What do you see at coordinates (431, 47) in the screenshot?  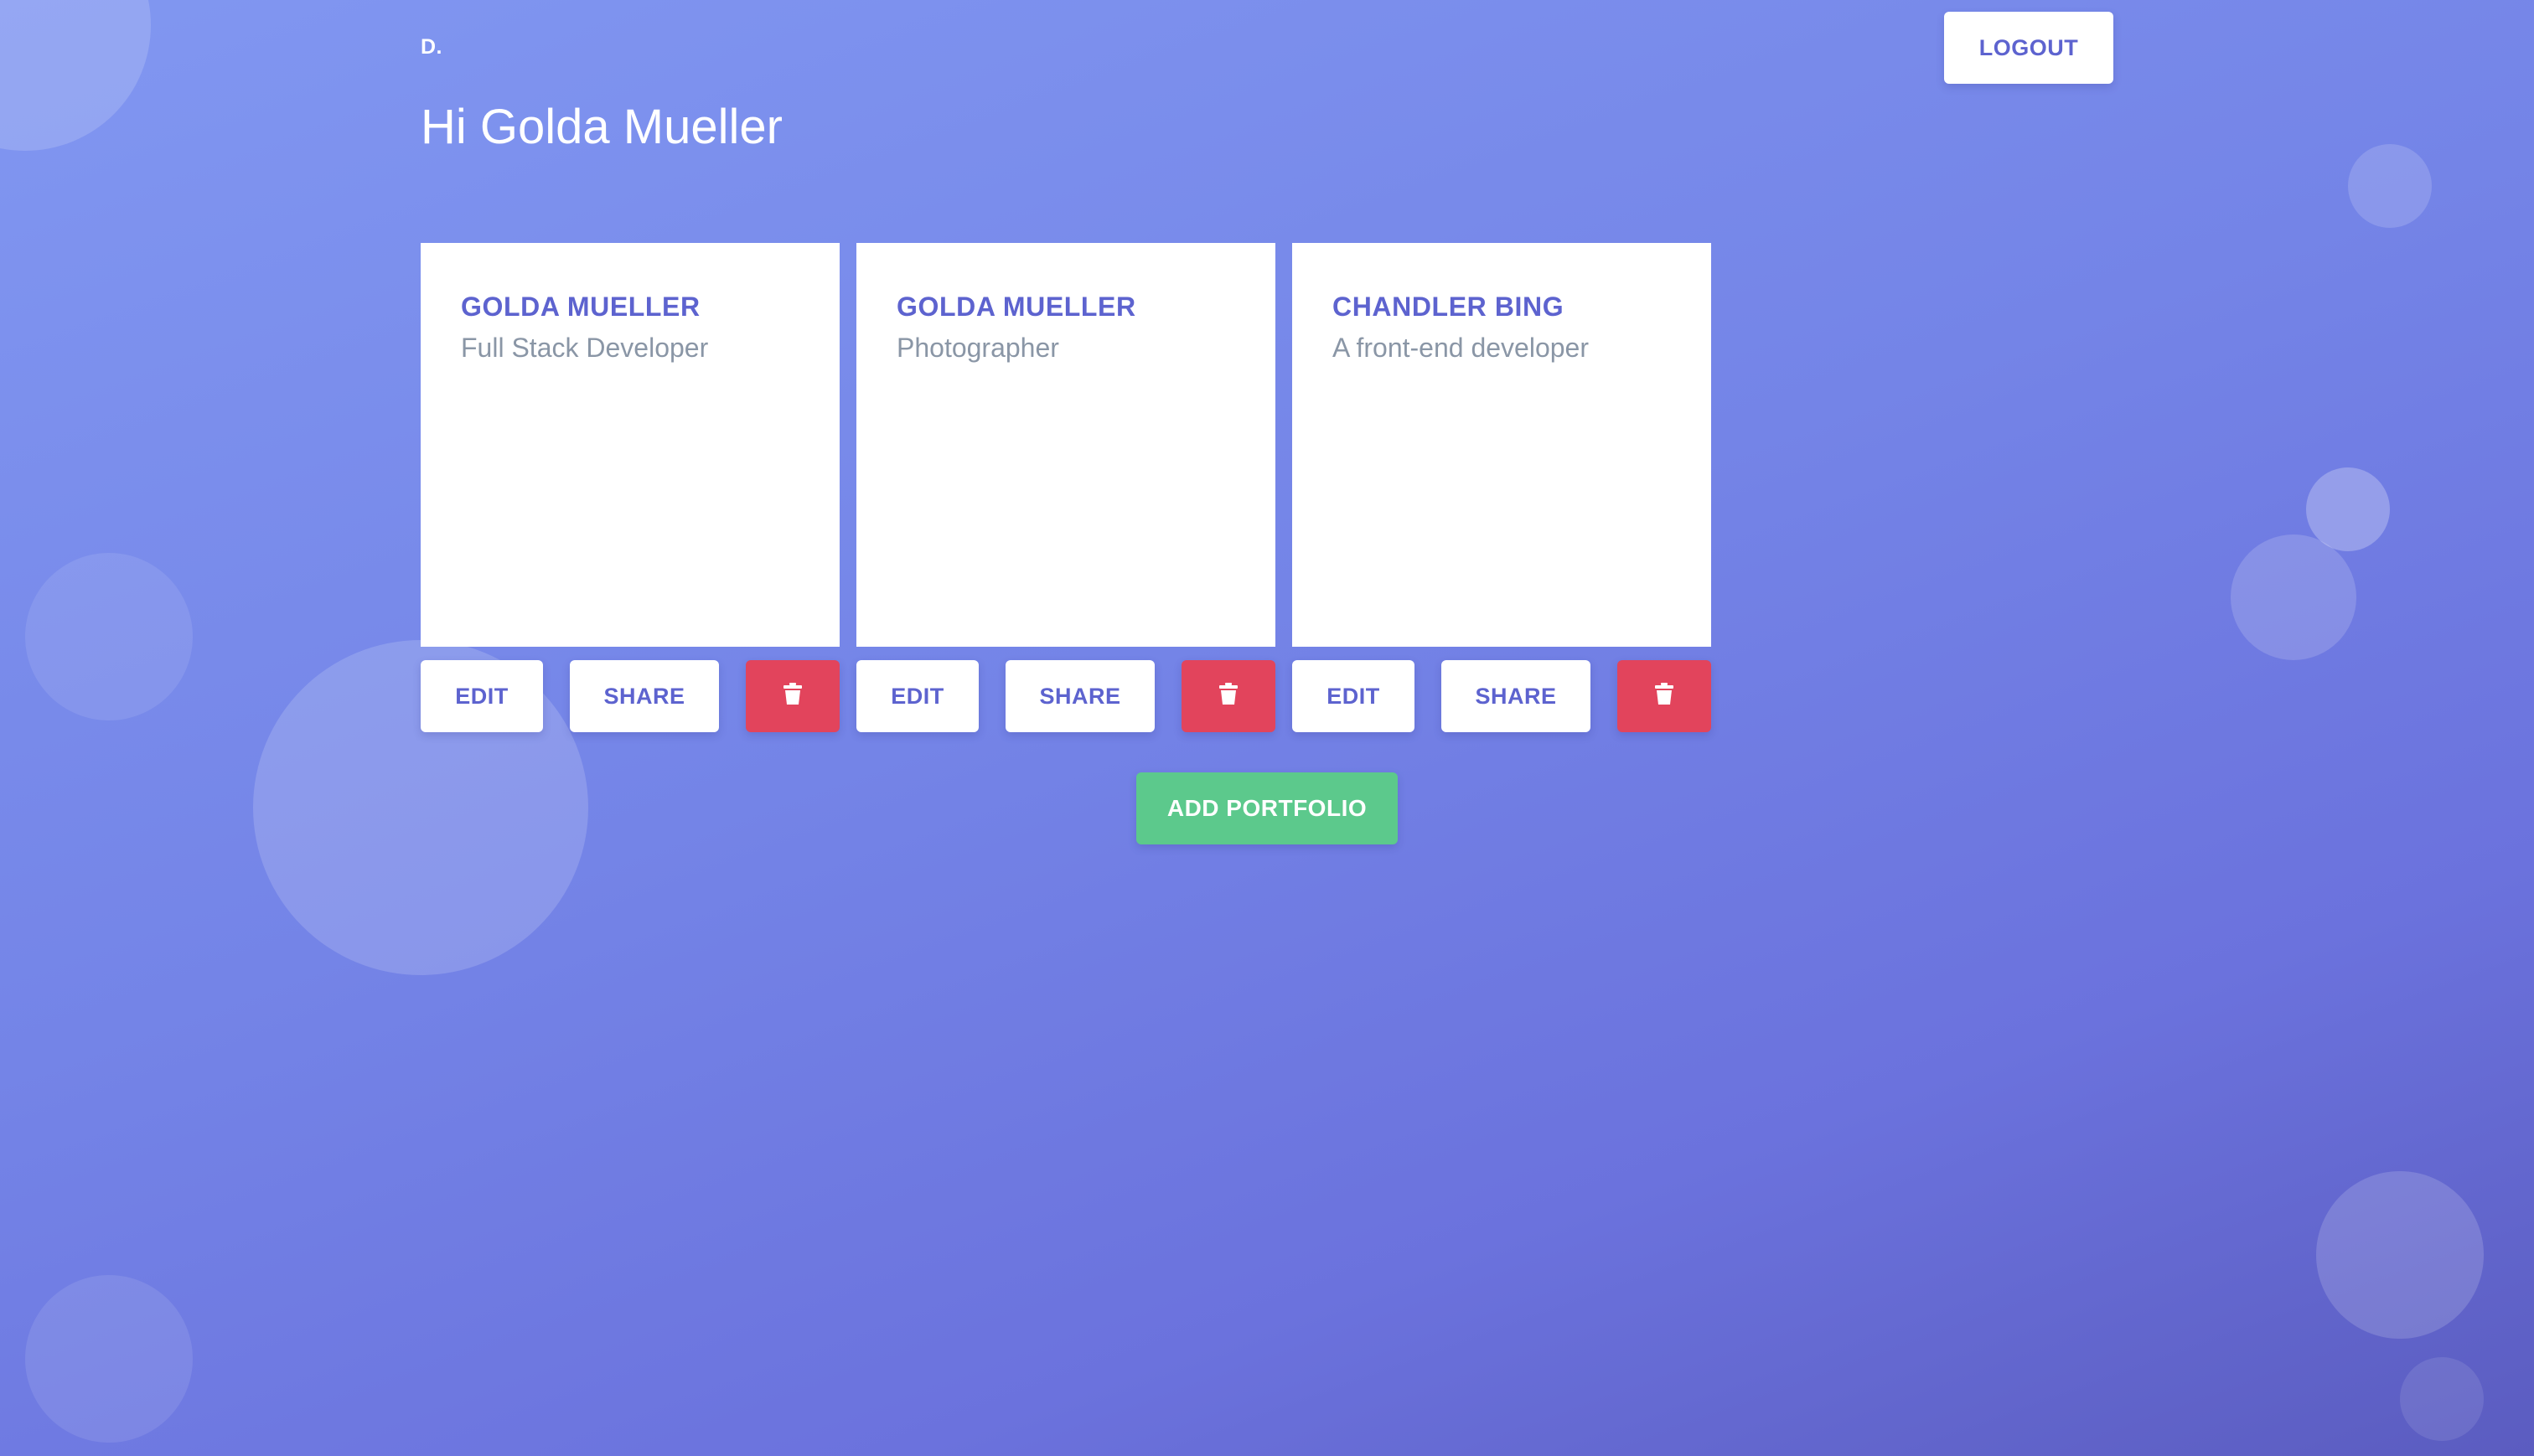 I see `logo: D.` at bounding box center [431, 47].